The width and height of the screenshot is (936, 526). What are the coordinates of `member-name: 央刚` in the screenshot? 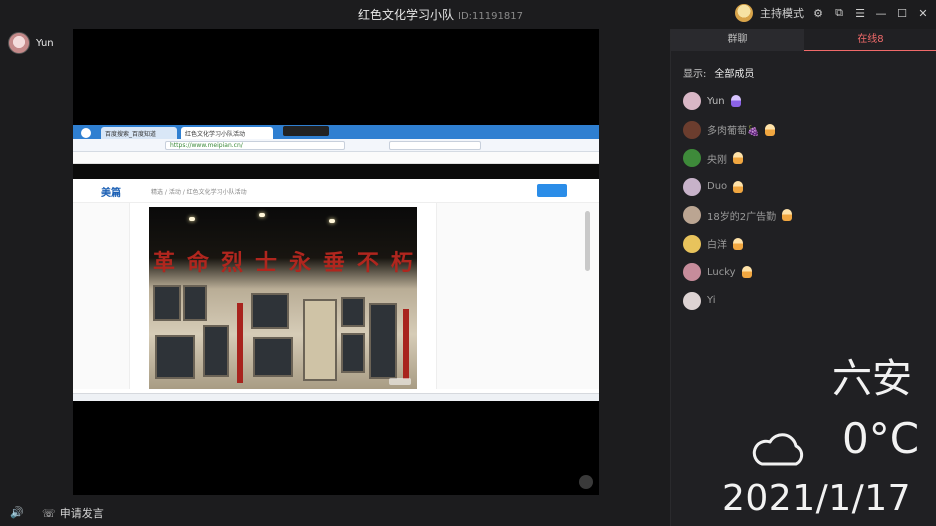 It's located at (717, 160).